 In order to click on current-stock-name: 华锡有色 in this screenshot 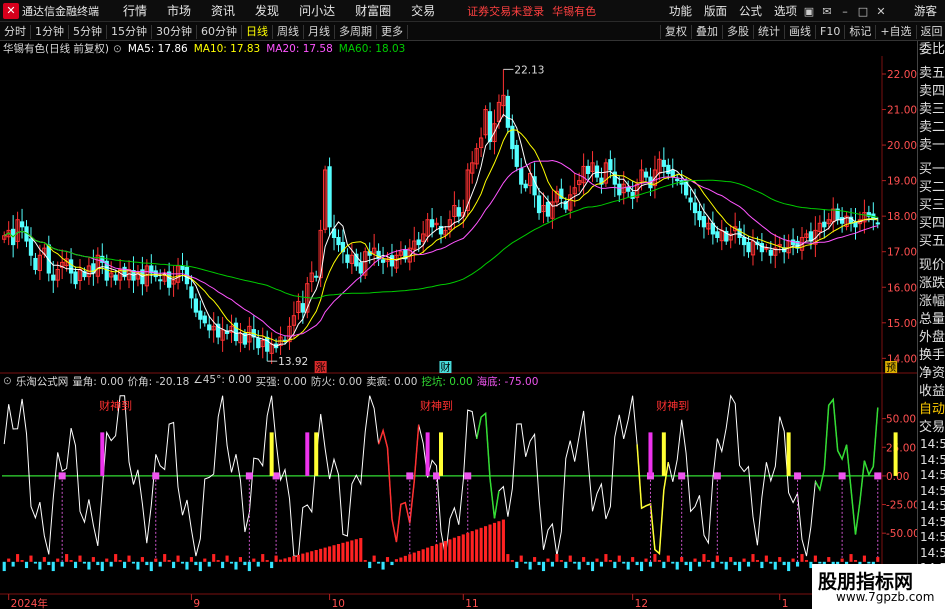, I will do `click(574, 11)`.